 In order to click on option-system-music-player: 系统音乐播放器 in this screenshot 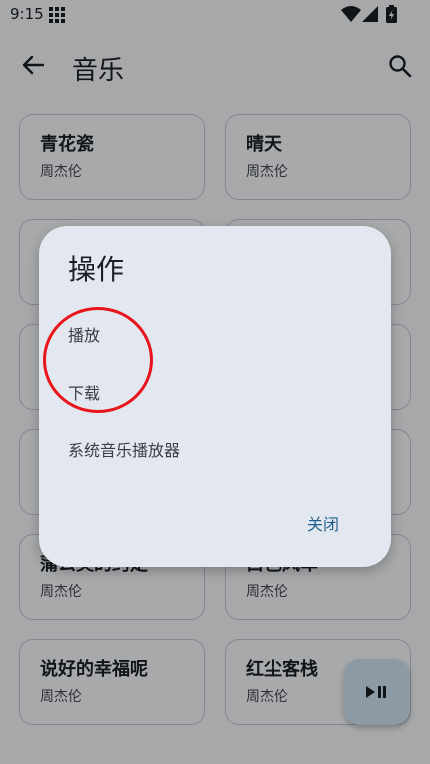, I will do `click(124, 449)`.